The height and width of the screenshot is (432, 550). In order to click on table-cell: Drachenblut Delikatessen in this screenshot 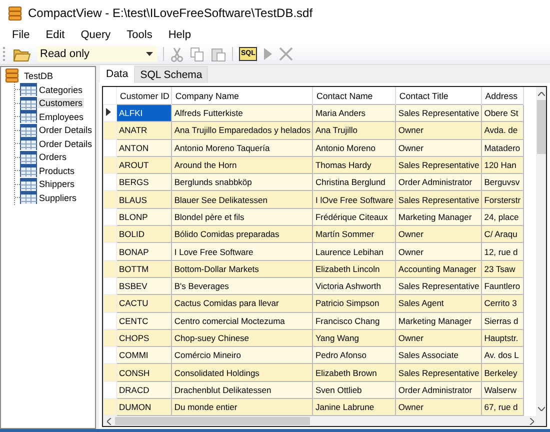, I will do `click(242, 390)`.